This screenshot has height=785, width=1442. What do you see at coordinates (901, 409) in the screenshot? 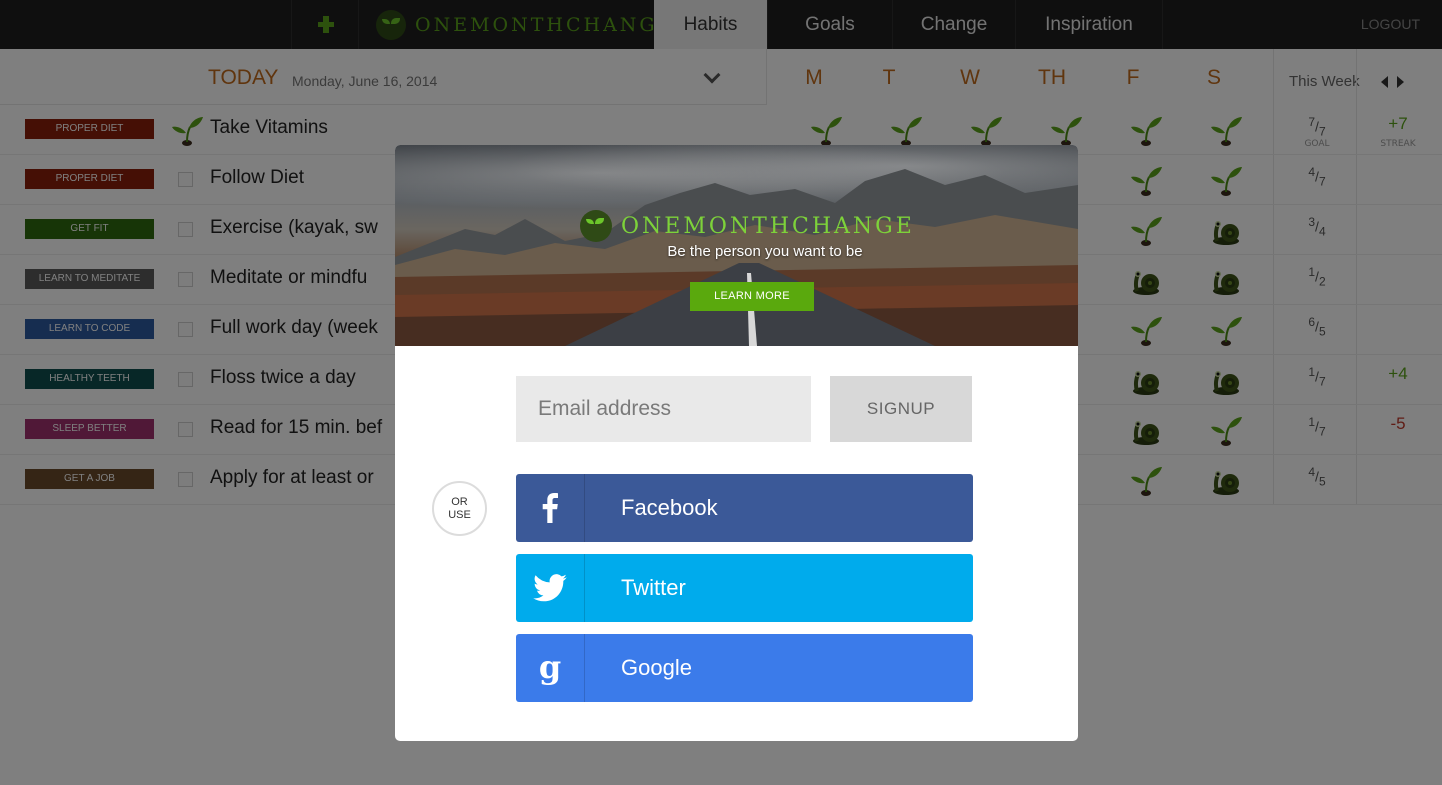
I see `signup-button: SIGNUP` at bounding box center [901, 409].